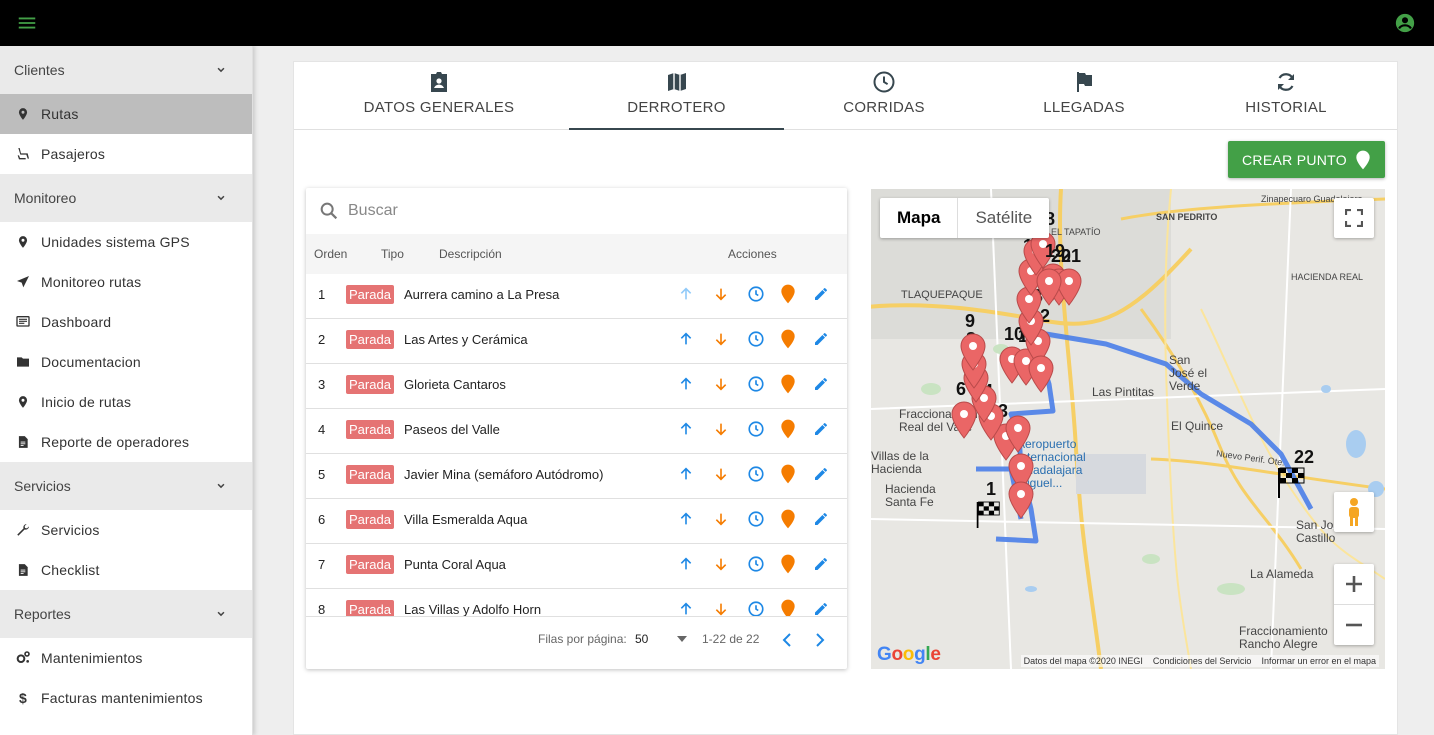 Image resolution: width=1434 pixels, height=735 pixels. I want to click on sidebar-section-reportes: Reportes, so click(126, 614).